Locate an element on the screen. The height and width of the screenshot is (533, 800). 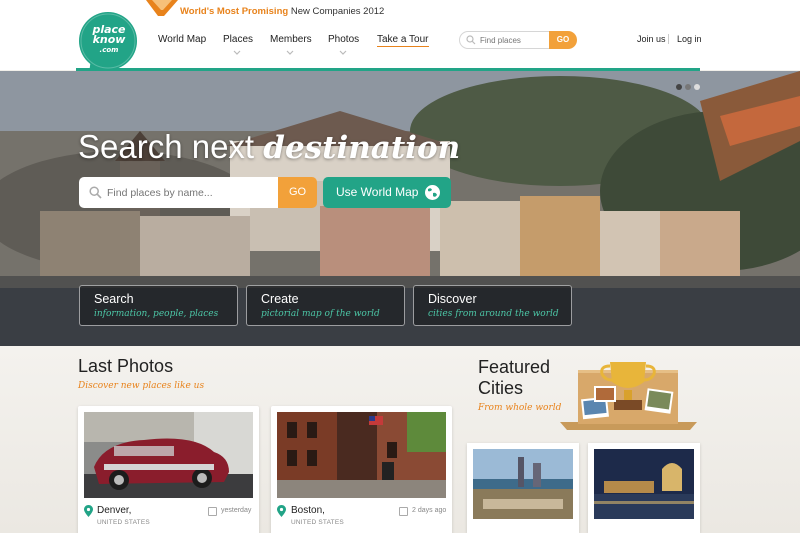
nav-photos: Photos is located at coordinates (343, 39).